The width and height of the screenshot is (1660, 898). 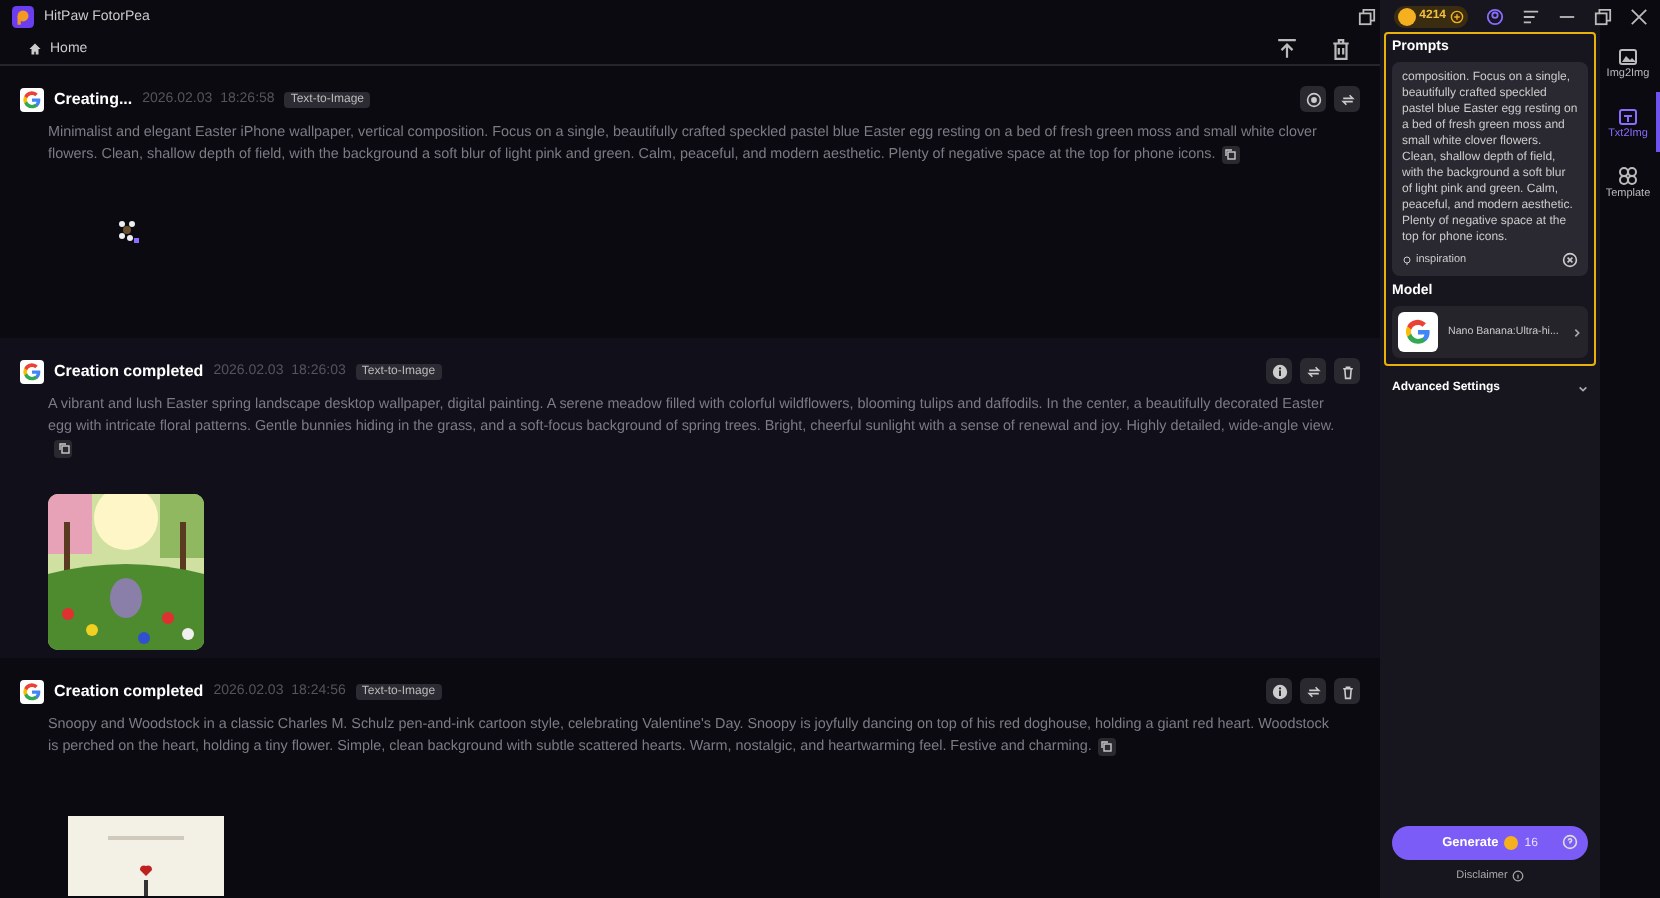 What do you see at coordinates (1577, 332) in the screenshot?
I see `chevron-right-icon` at bounding box center [1577, 332].